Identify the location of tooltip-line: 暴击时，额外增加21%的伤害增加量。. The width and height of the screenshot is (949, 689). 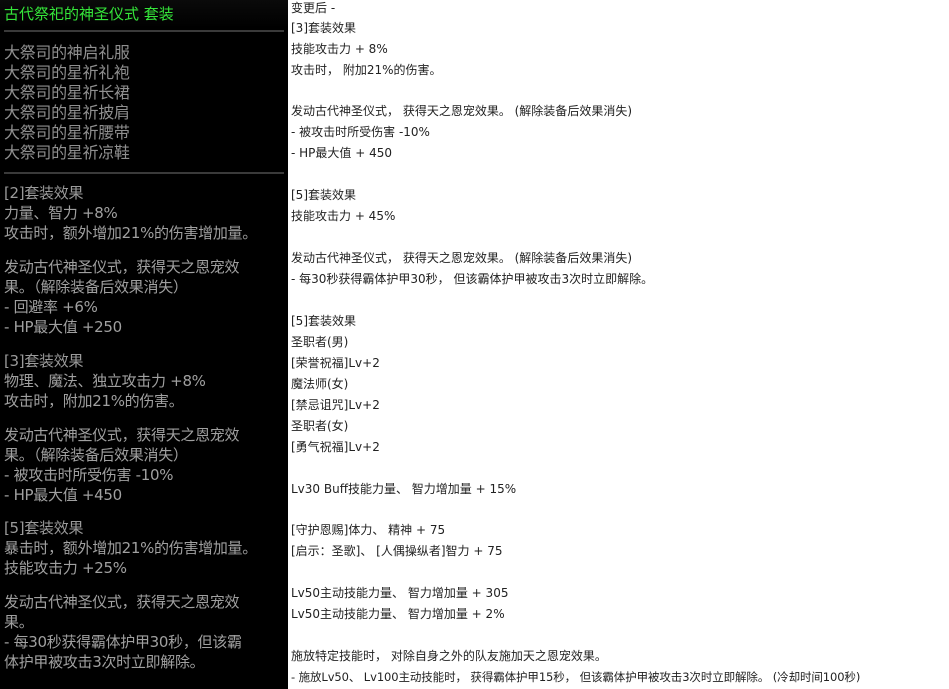
(130, 548).